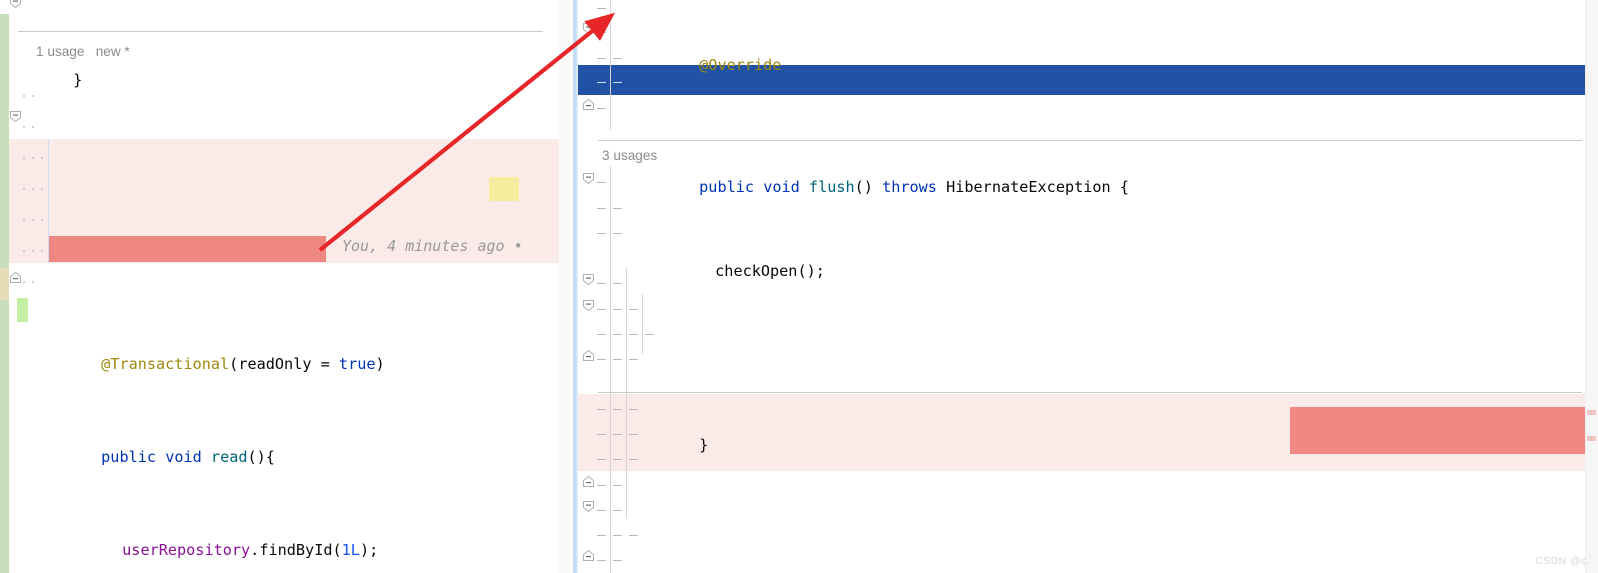 The image size is (1598, 573). I want to click on code-line: @Transactional(readOnly = true), so click(286, 345).